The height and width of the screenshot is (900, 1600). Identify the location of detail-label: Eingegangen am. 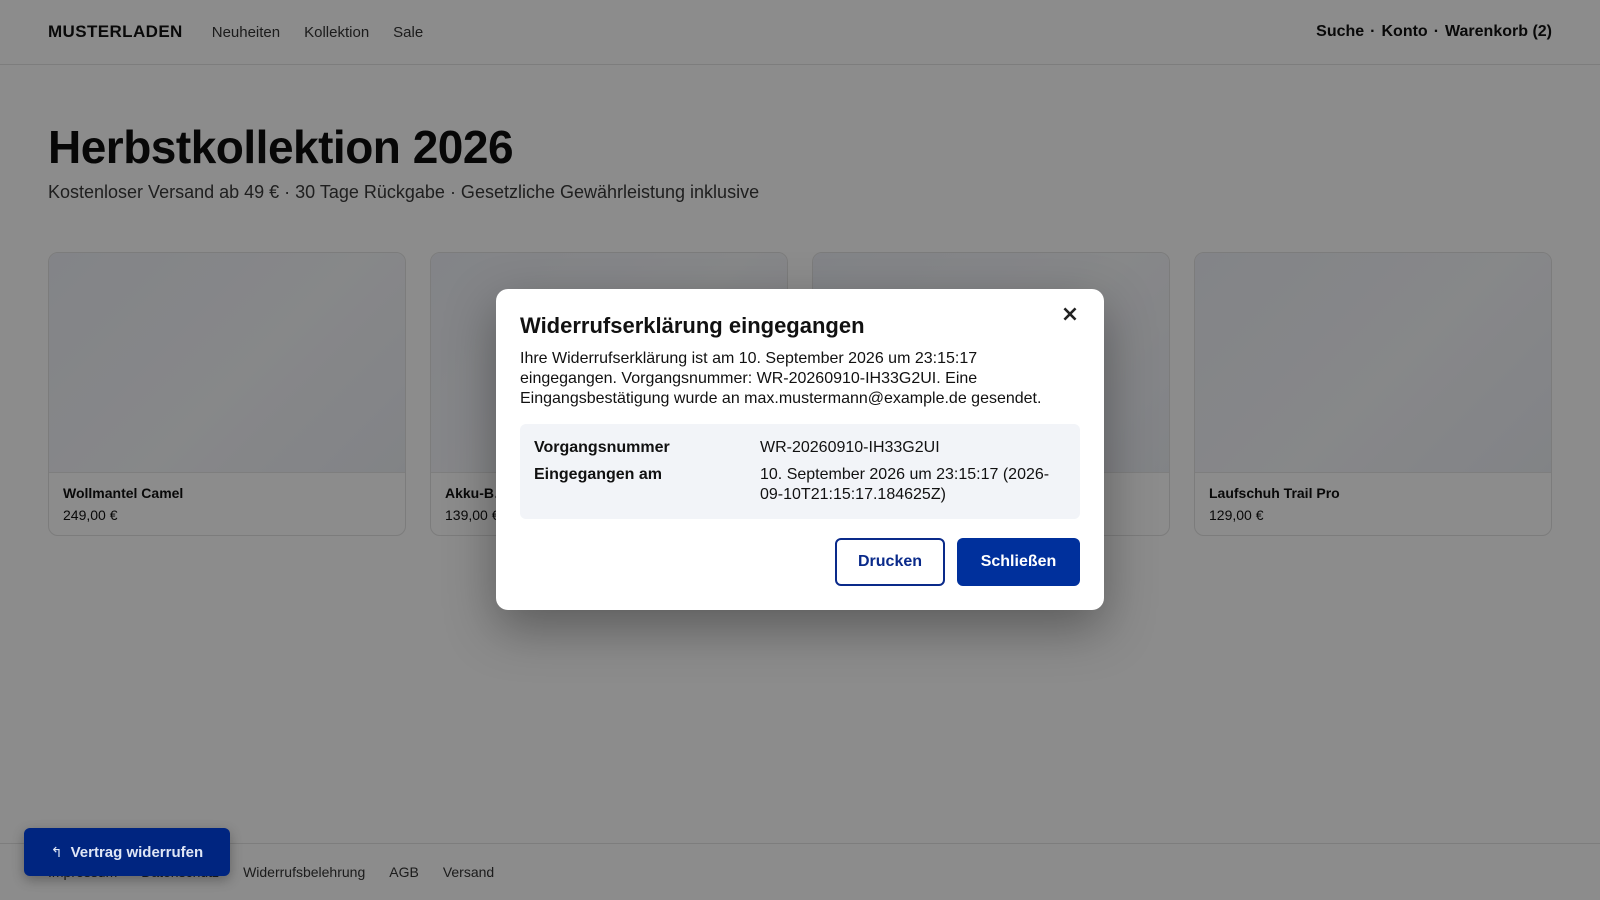
(598, 474).